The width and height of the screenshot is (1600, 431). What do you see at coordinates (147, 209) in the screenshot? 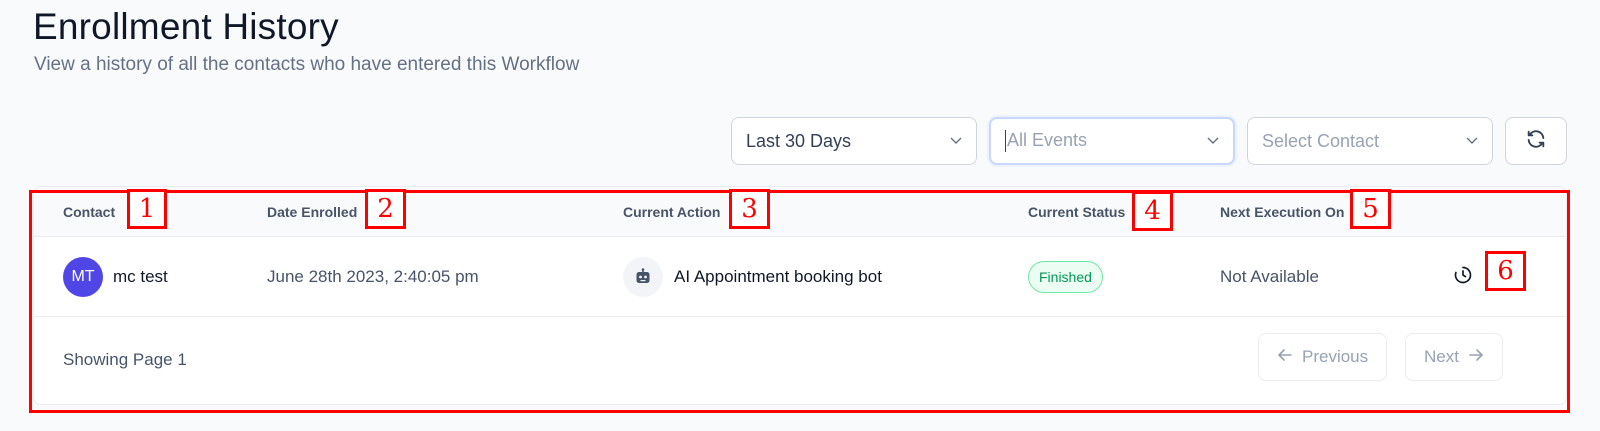
I see `annotation-label-1: 1` at bounding box center [147, 209].